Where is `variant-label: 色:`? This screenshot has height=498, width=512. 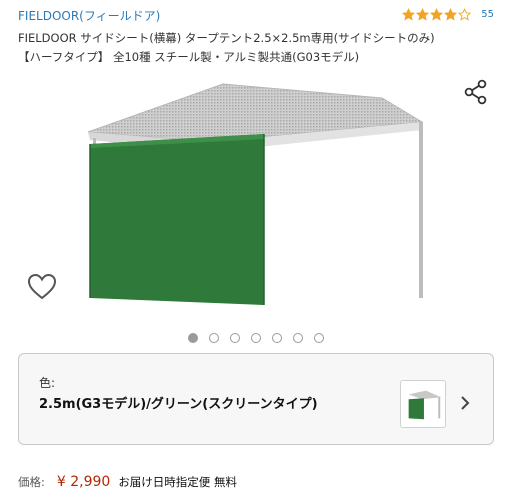 variant-label: 色: is located at coordinates (47, 383).